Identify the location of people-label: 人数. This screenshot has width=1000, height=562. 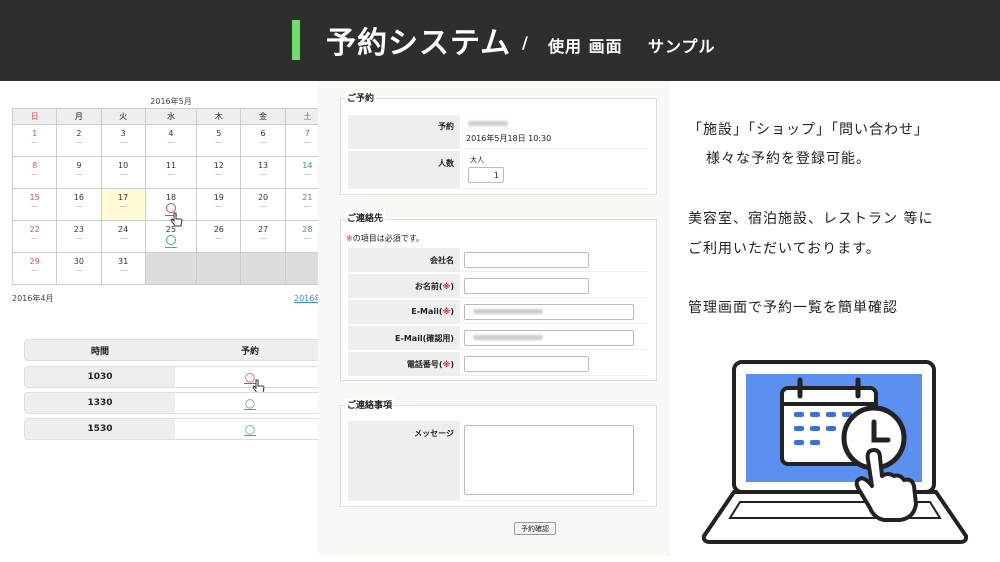
(404, 170).